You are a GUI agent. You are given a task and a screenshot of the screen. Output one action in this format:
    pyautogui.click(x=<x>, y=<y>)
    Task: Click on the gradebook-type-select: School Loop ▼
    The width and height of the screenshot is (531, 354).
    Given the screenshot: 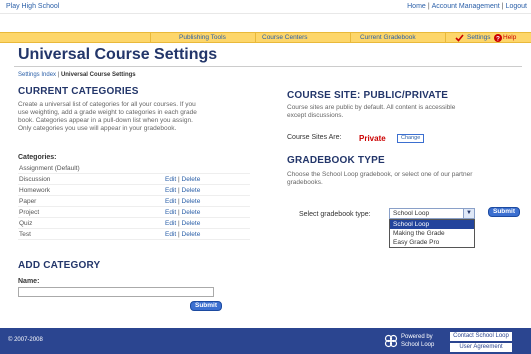 What is the action you would take?
    pyautogui.click(x=432, y=213)
    